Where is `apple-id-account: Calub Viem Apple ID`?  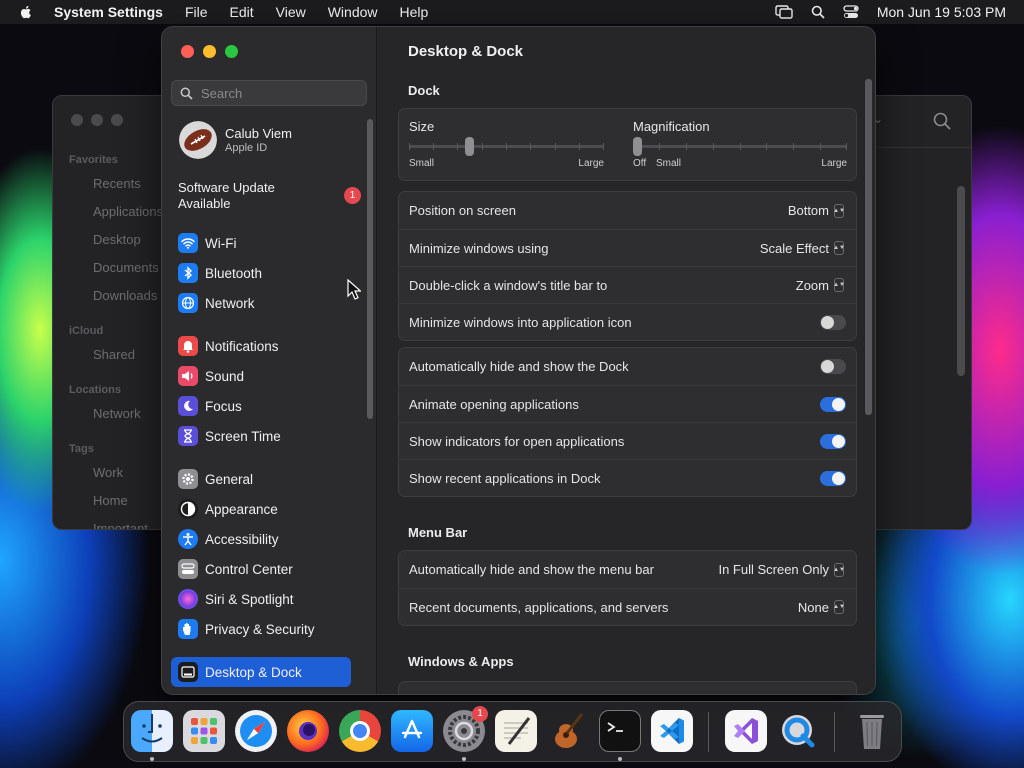
apple-id-account: Calub Viem Apple ID is located at coordinates (235, 140).